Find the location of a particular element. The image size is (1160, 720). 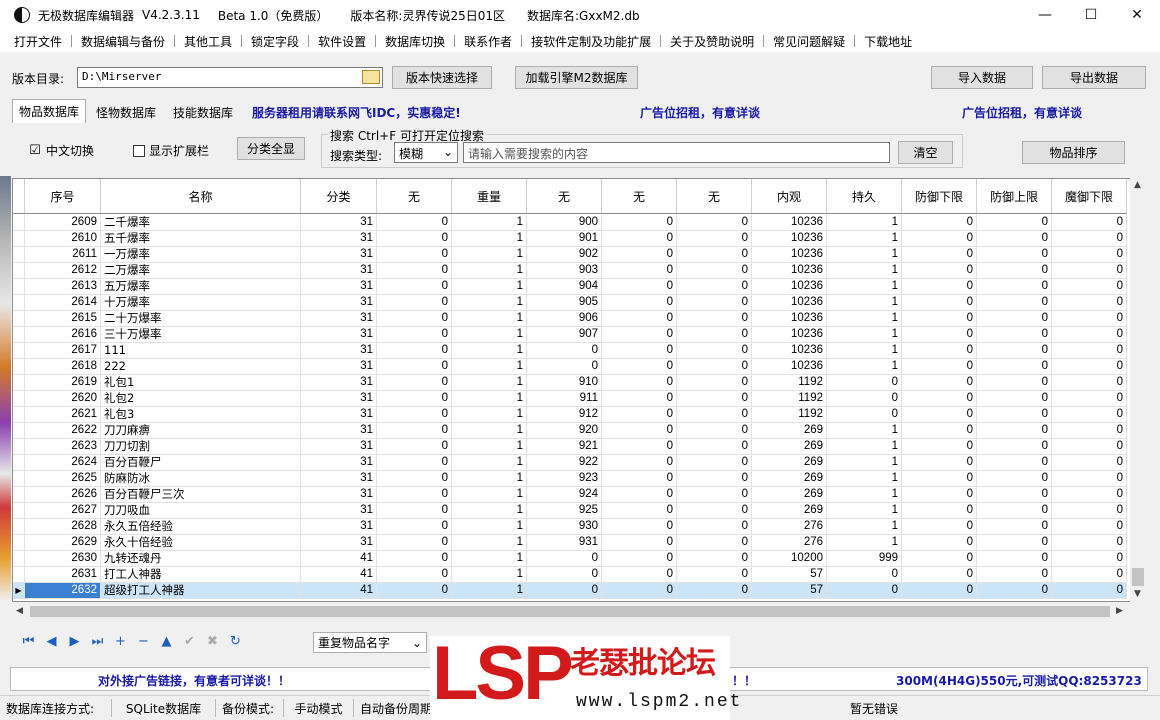

scroll-left-icon: ◀ is located at coordinates (19, 611).